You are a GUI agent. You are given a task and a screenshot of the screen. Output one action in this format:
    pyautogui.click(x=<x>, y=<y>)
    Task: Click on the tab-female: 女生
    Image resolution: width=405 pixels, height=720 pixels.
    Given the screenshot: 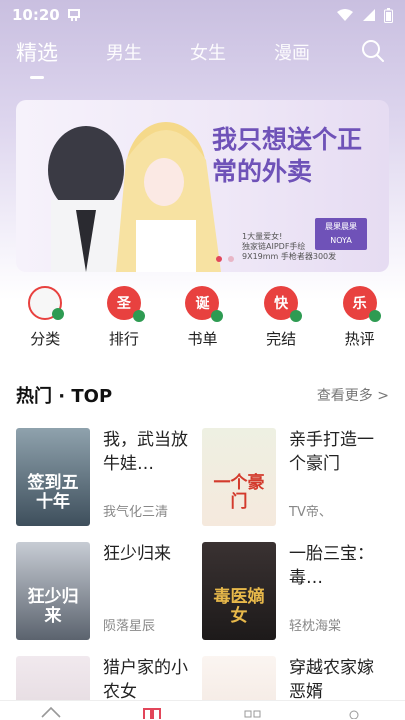 What is the action you would take?
    pyautogui.click(x=208, y=52)
    